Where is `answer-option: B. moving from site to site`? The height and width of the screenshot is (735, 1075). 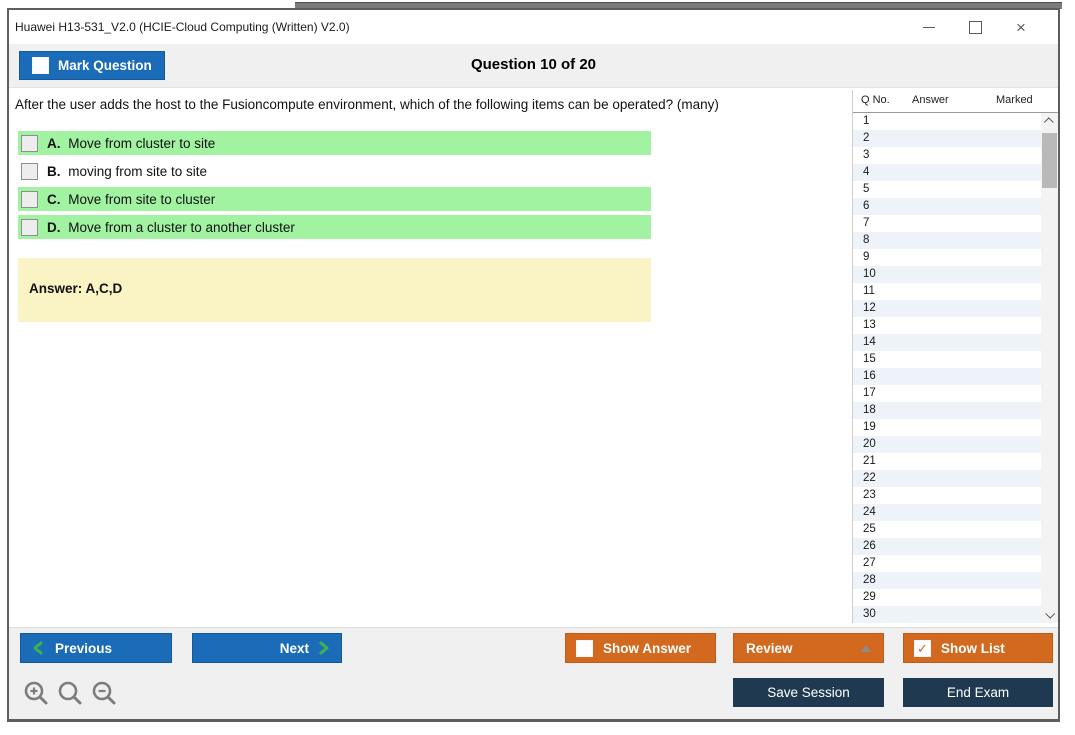 answer-option: B. moving from site to site is located at coordinates (334, 171).